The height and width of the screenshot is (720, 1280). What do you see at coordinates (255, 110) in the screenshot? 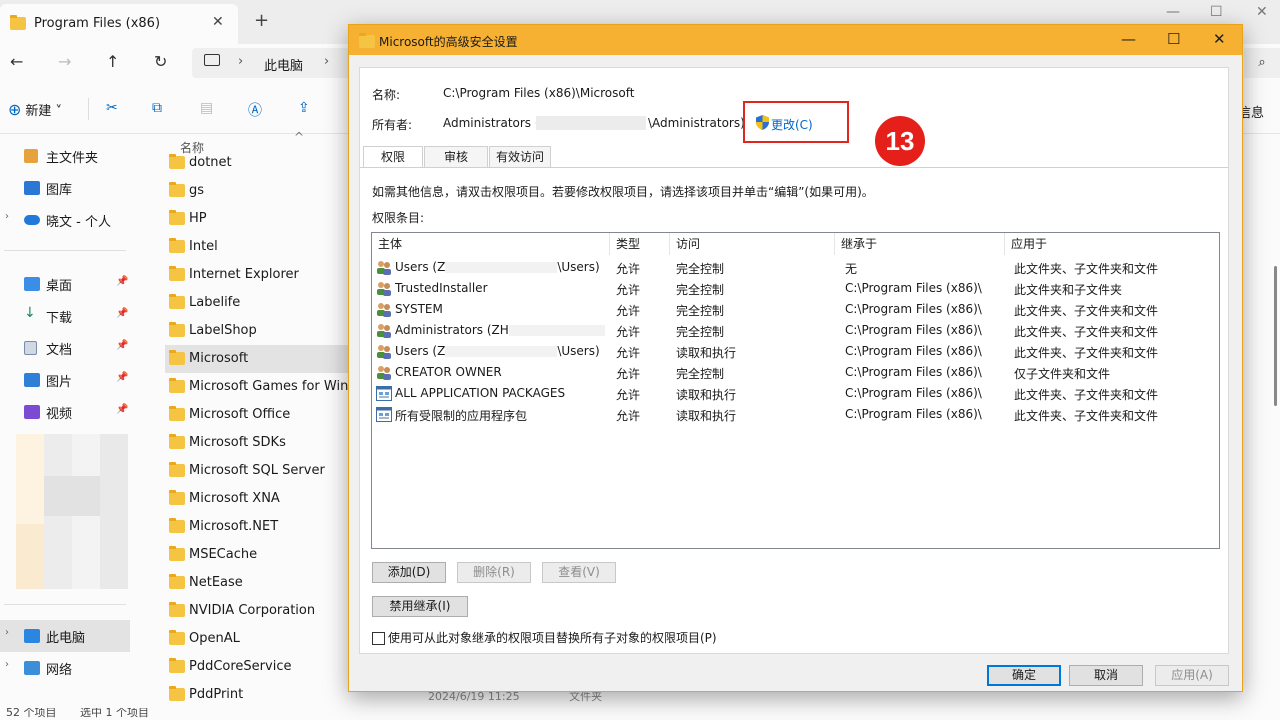
I see `rename-icon: Ⓐ` at bounding box center [255, 110].